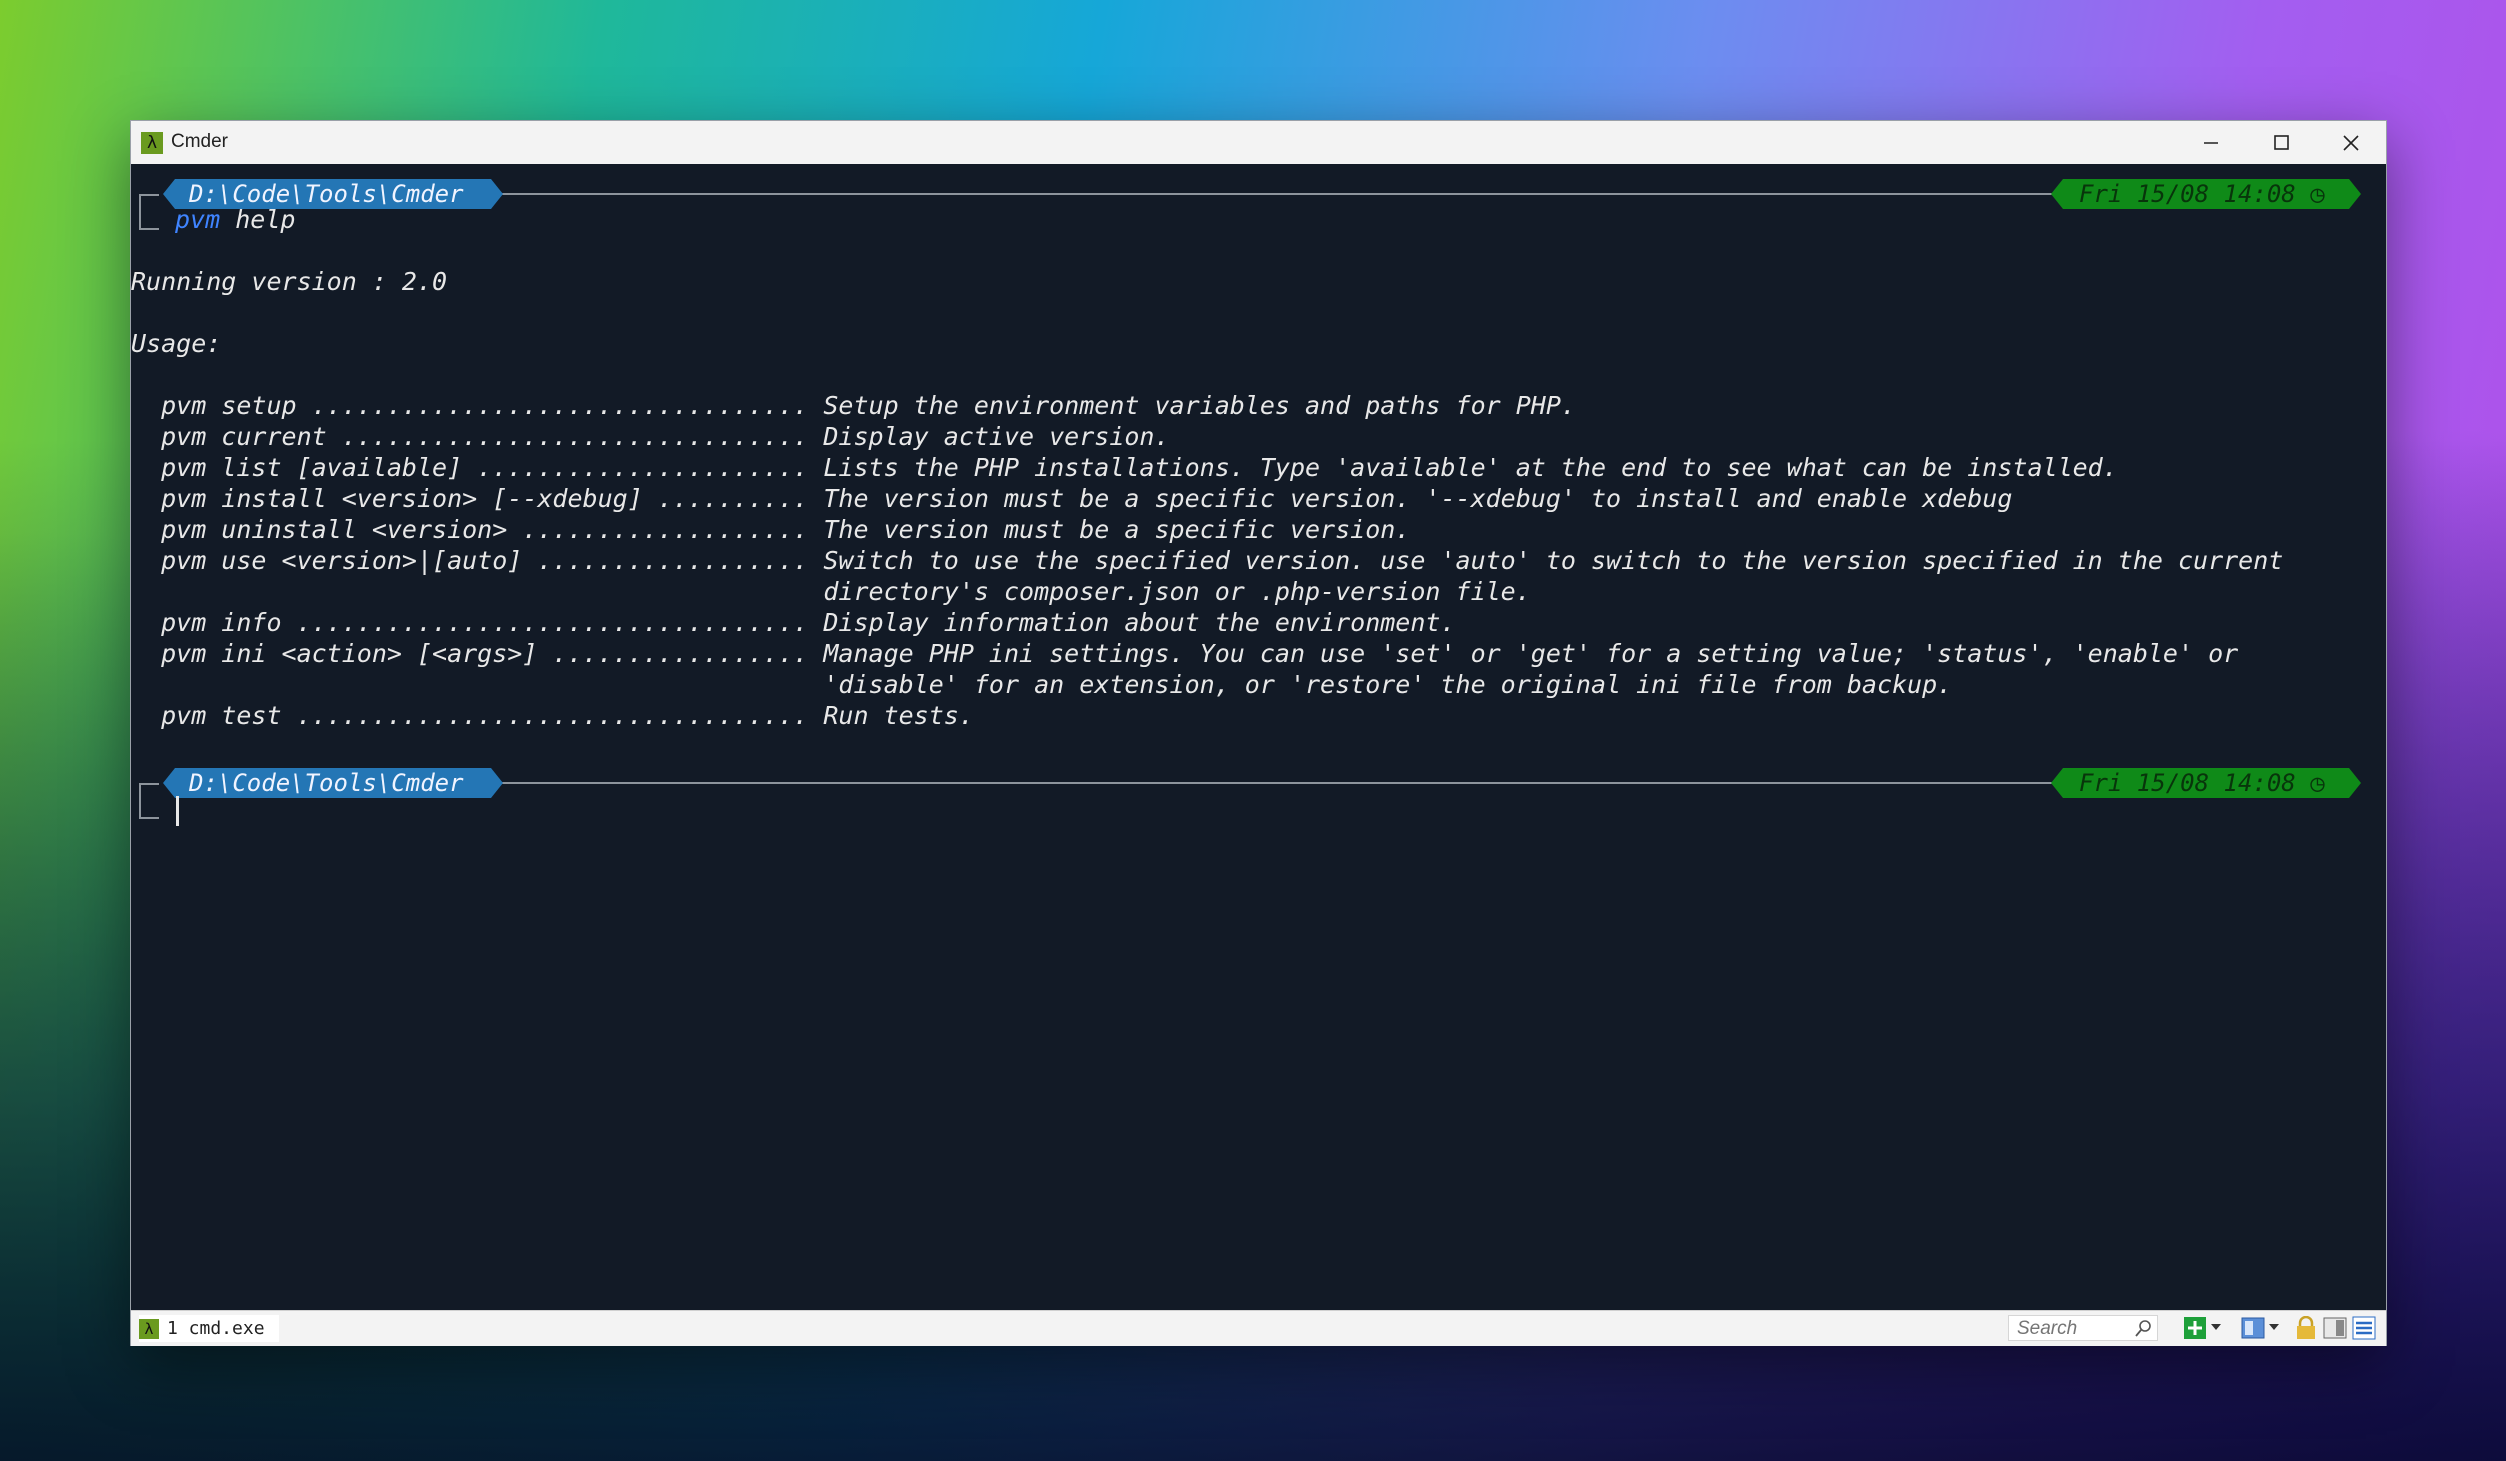 Image resolution: width=2506 pixels, height=1461 pixels. What do you see at coordinates (198, 219) in the screenshot?
I see `command-name: pvm` at bounding box center [198, 219].